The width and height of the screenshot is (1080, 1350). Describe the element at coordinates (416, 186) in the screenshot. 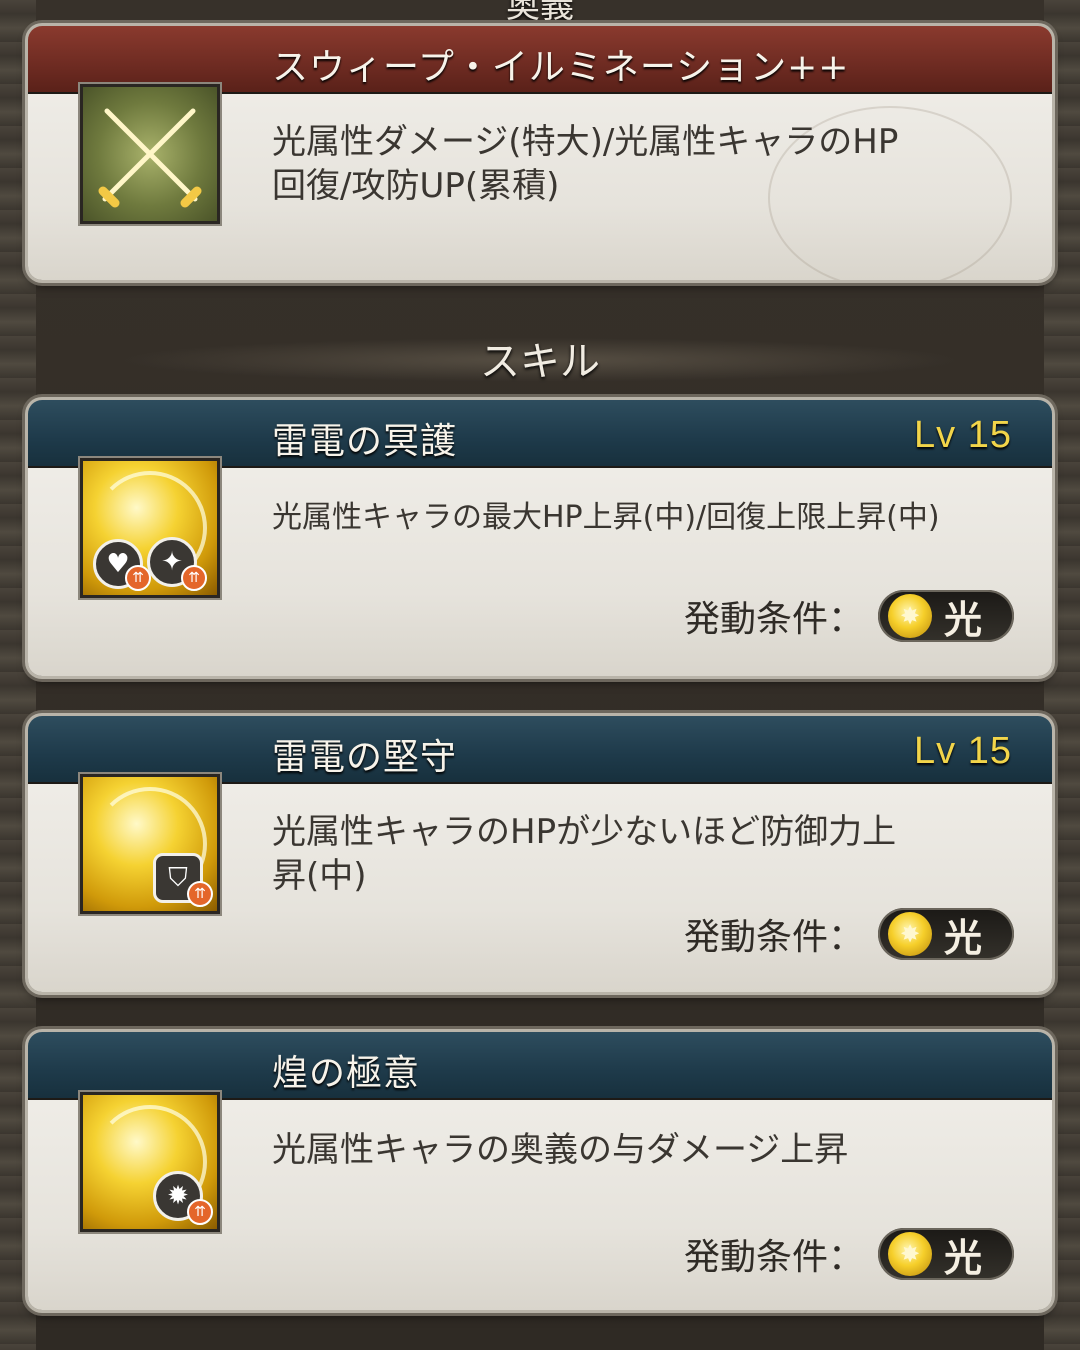

I see `ougi-description-line2: 回復/攻防UP(累積)` at that location.